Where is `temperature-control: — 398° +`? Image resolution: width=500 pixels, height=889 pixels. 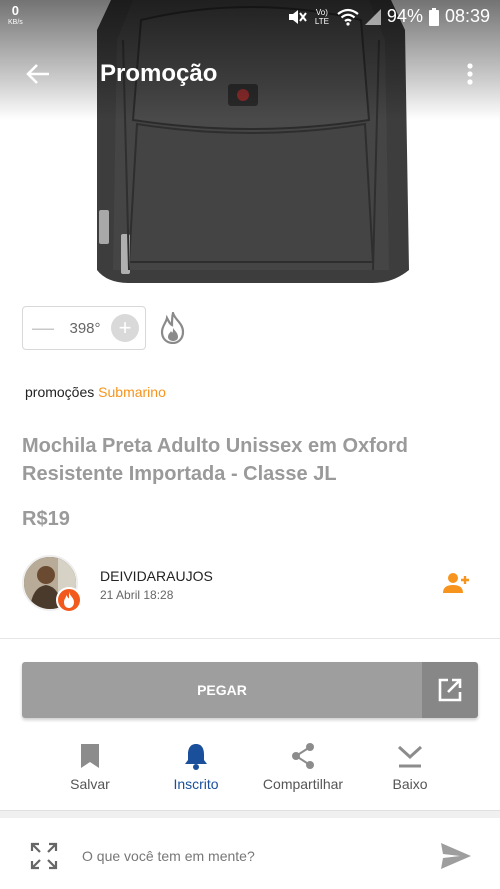
temperature-control: — 398° + is located at coordinates (84, 328).